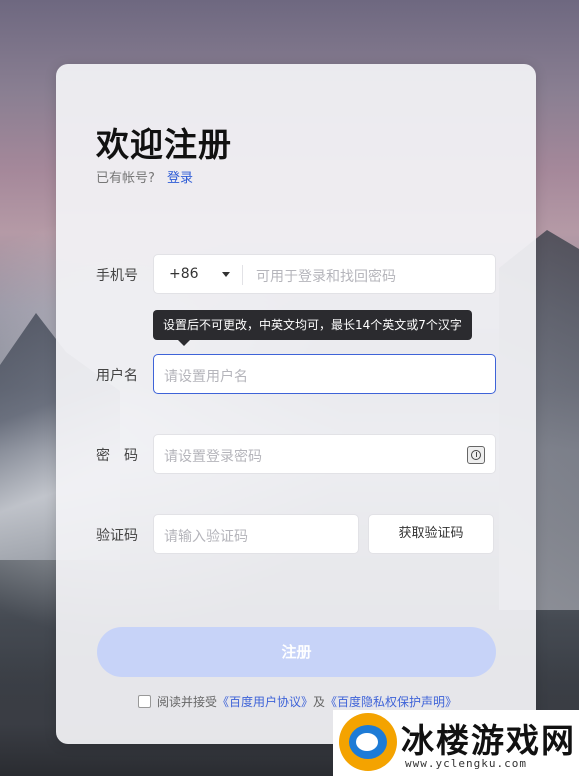 The width and height of the screenshot is (579, 776). I want to click on user-agreement-link: 《百度用户协议》, so click(265, 702).